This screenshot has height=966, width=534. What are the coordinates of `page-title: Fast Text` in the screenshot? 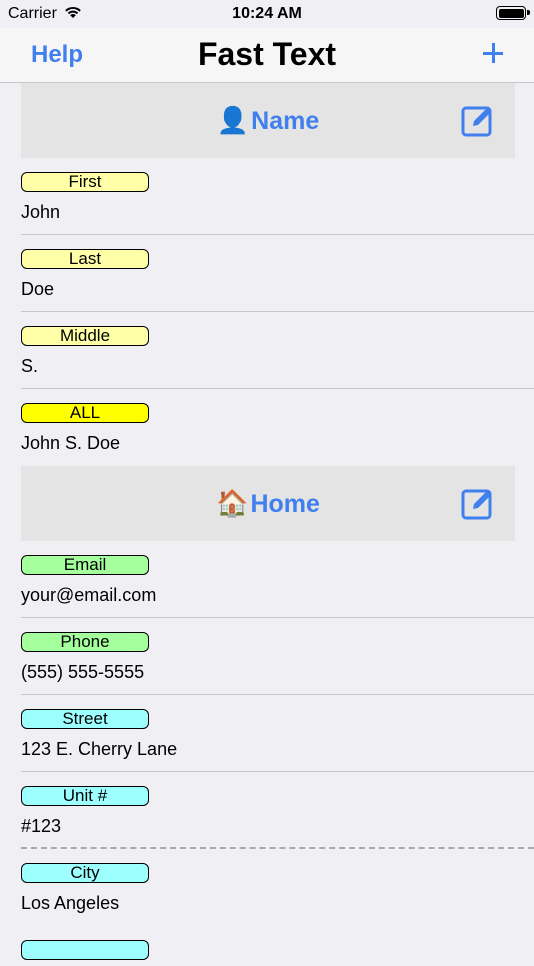 It's located at (267, 54).